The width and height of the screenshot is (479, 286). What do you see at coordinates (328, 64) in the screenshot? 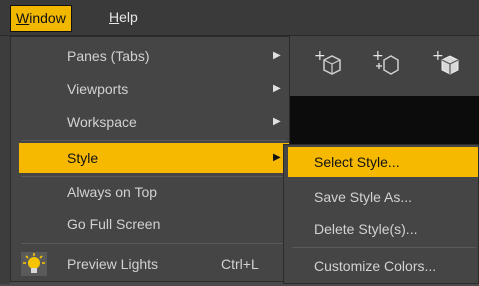
I see `add-node-icon: +` at bounding box center [328, 64].